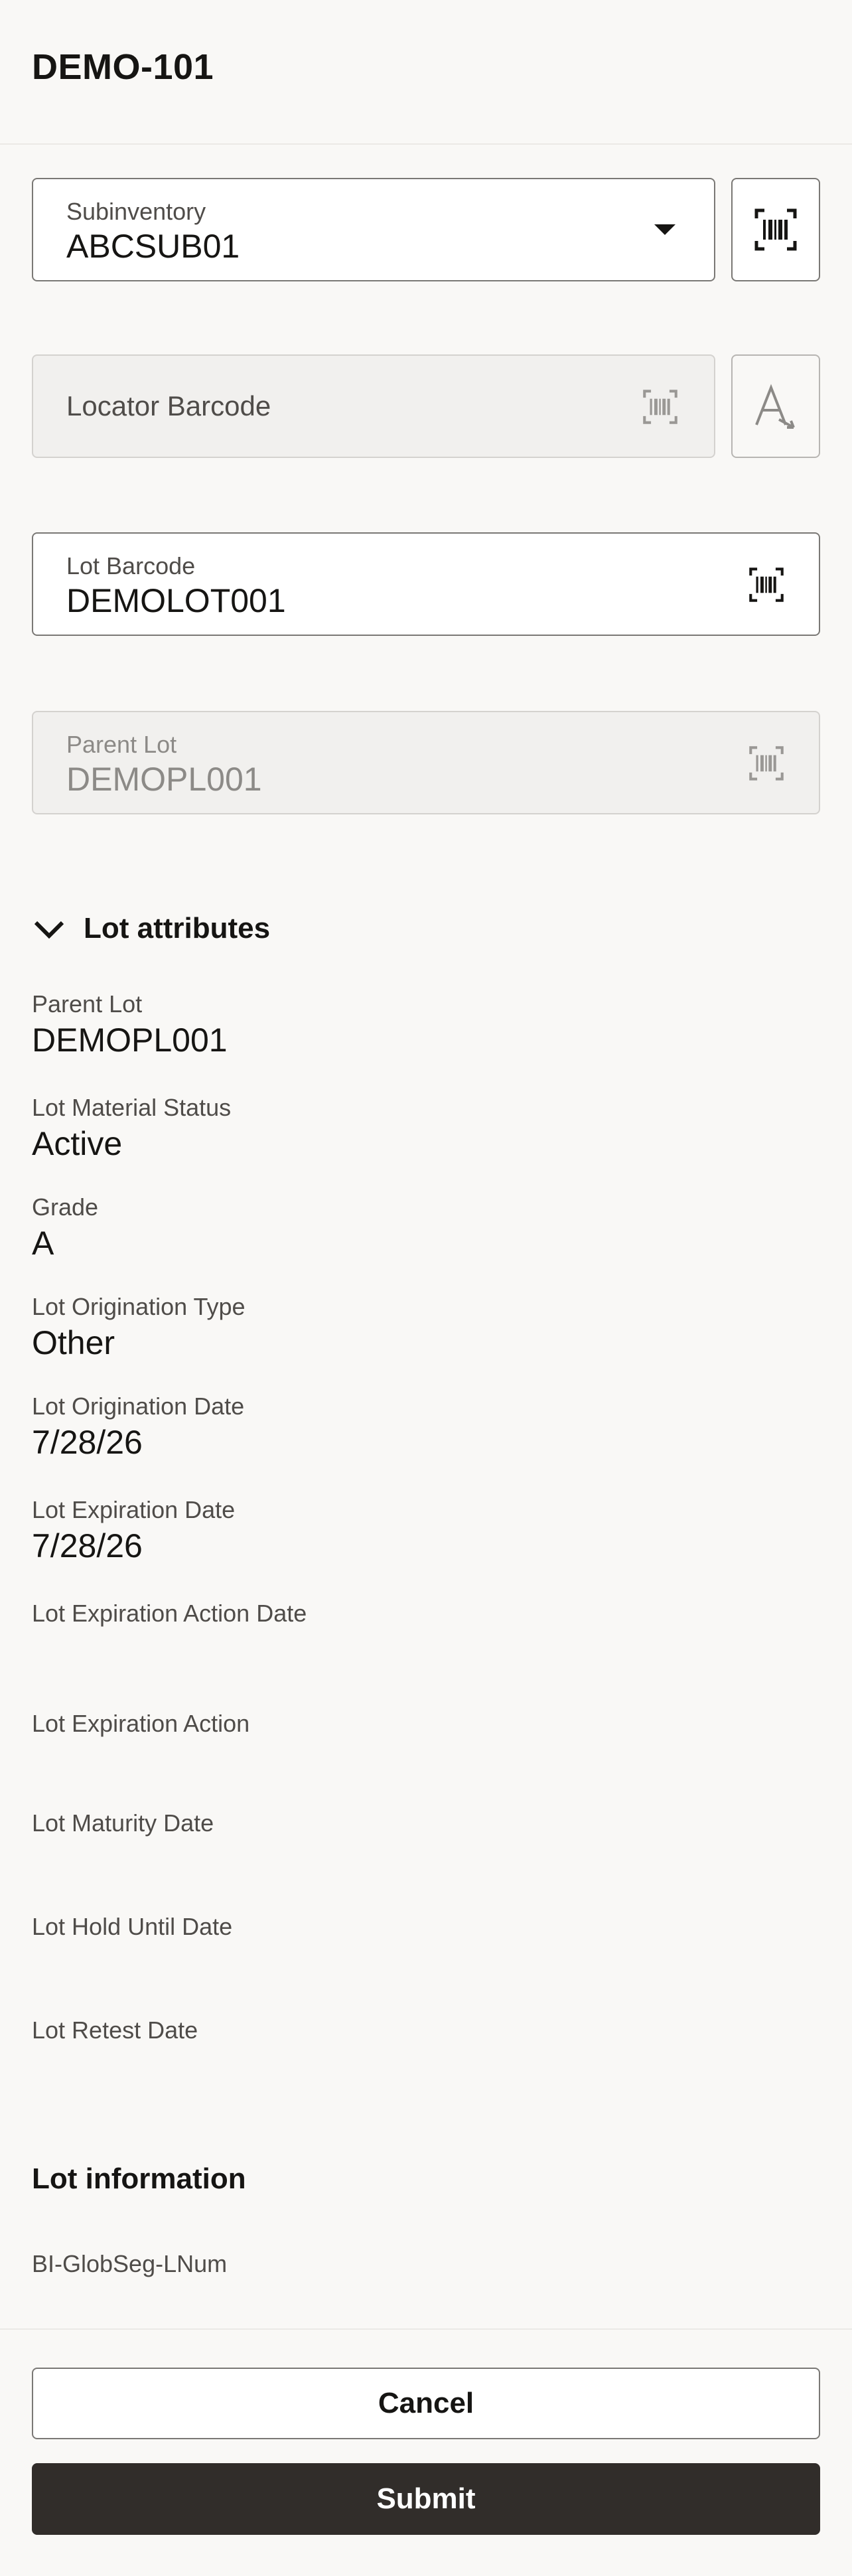  What do you see at coordinates (169, 1614) in the screenshot?
I see `attr-label: Lot Expiration Action Date` at bounding box center [169, 1614].